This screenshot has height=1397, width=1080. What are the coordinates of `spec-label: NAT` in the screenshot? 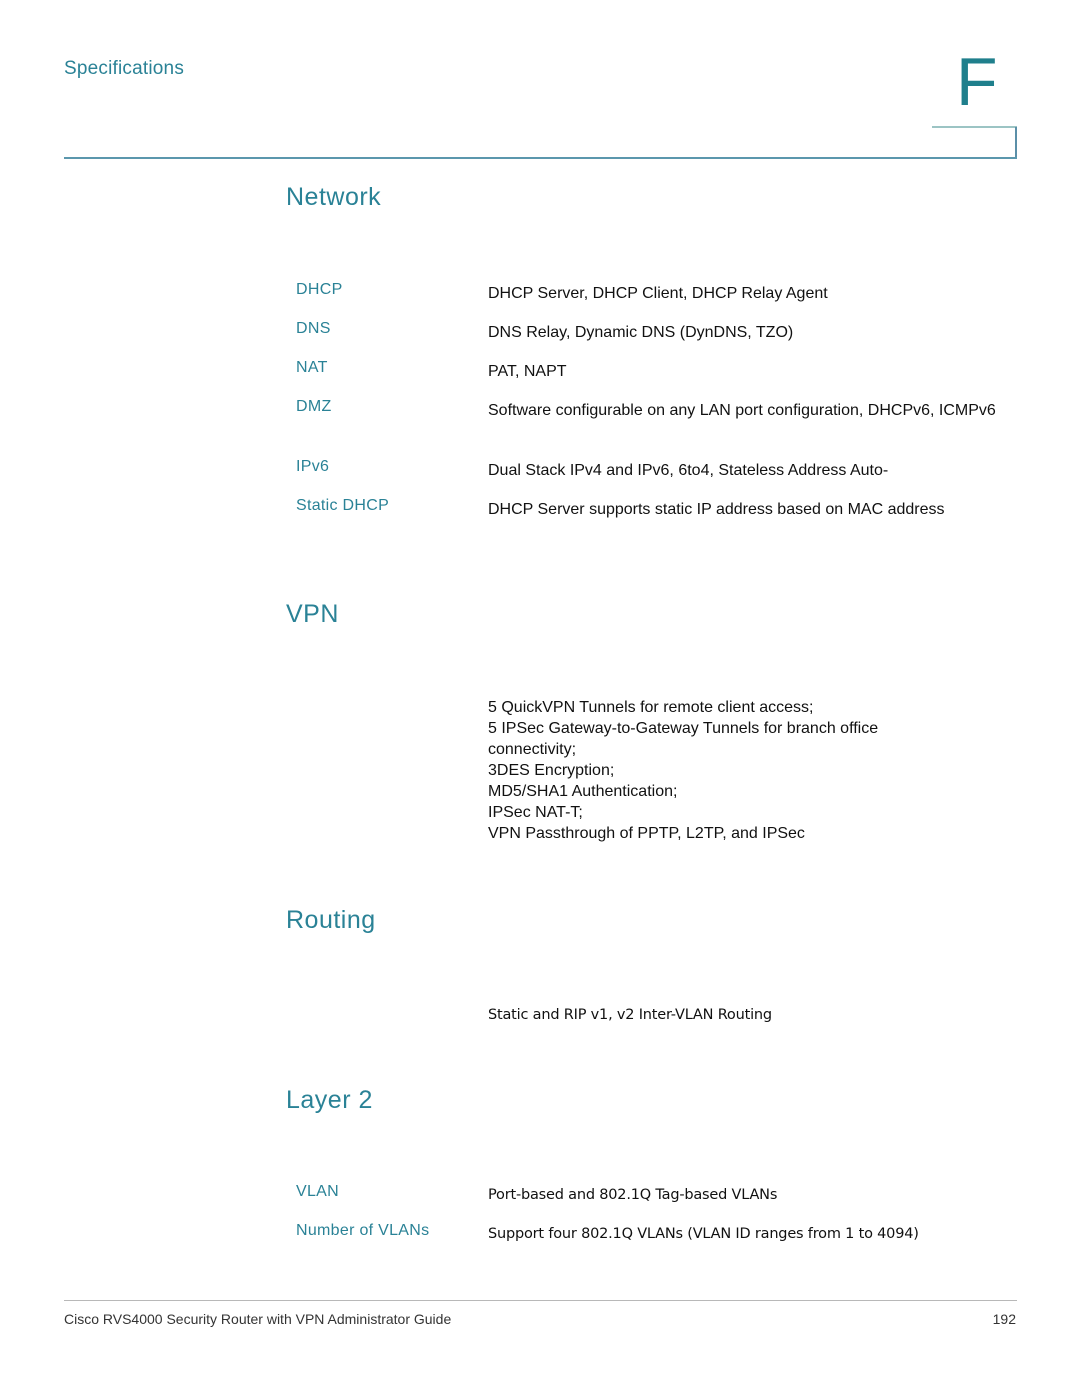 It's located at (312, 367).